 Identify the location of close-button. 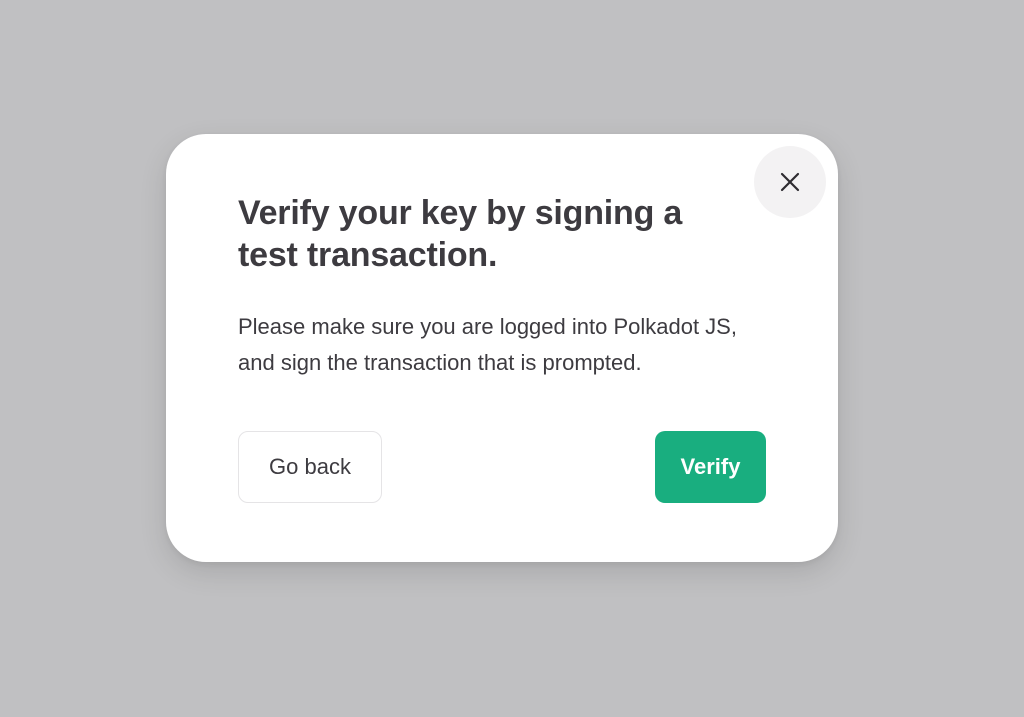
(790, 182).